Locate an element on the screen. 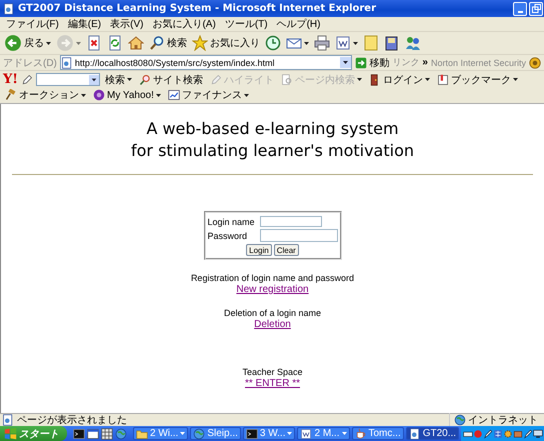  section-caption: Deletion of a login name is located at coordinates (273, 313).